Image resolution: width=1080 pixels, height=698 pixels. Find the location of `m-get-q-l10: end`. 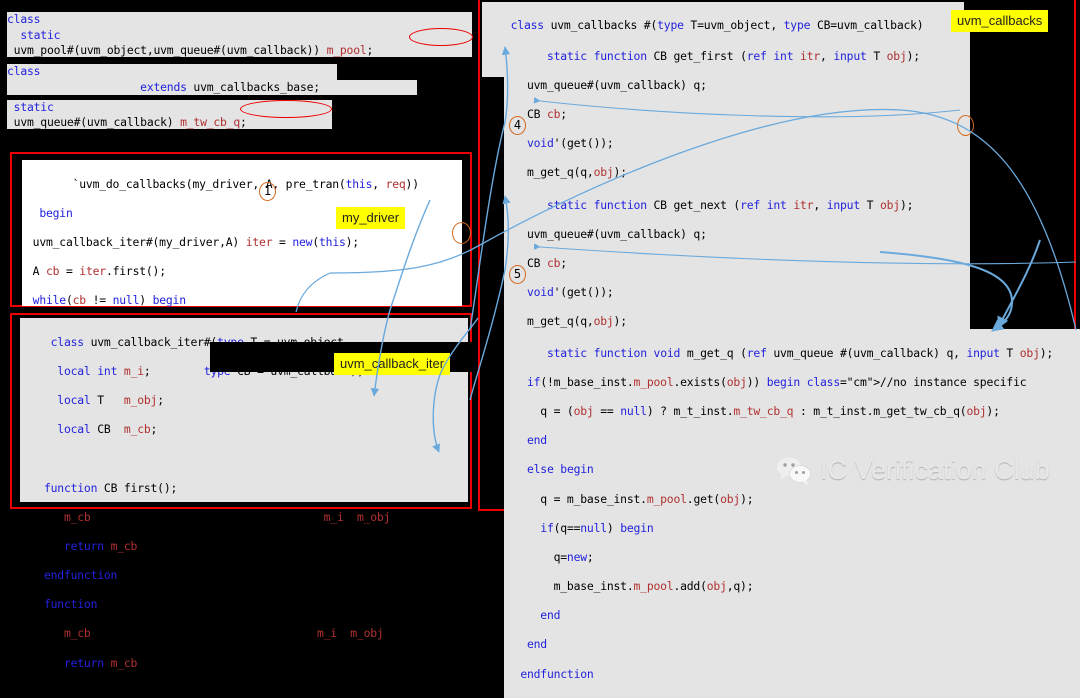

m-get-q-l10: end is located at coordinates (536, 644).